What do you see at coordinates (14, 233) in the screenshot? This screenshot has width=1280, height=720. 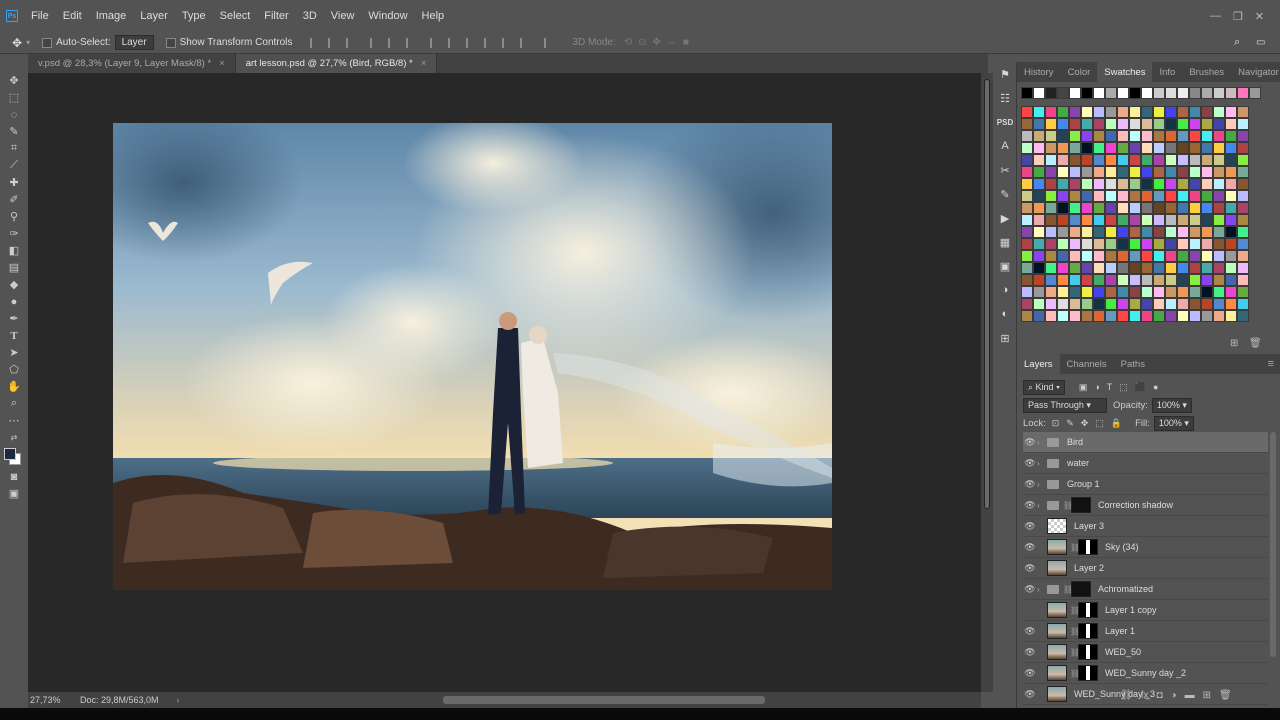 I see `history-brush-tool-icon: ✑` at bounding box center [14, 233].